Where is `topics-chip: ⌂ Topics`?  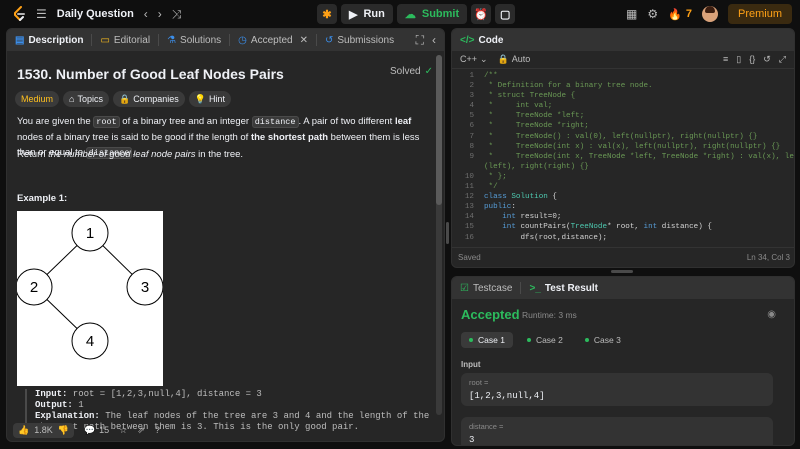 topics-chip: ⌂ Topics is located at coordinates (86, 99).